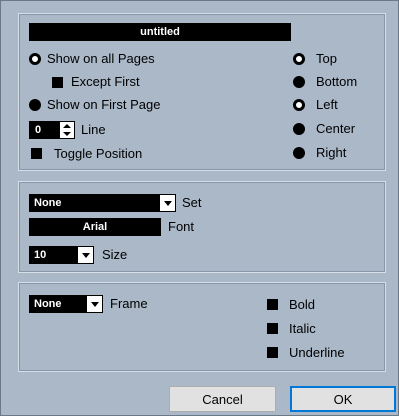 The width and height of the screenshot is (399, 416). Describe the element at coordinates (181, 226) in the screenshot. I see `font-label: Font` at that location.